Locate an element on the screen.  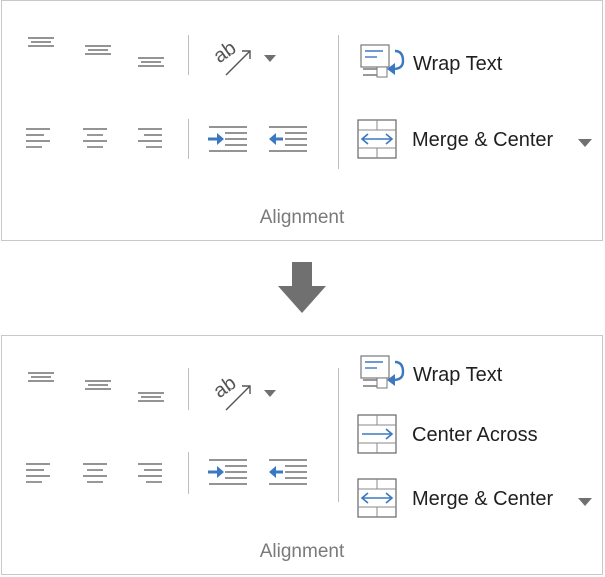
center-across-button: Center Across is located at coordinates (457, 434).